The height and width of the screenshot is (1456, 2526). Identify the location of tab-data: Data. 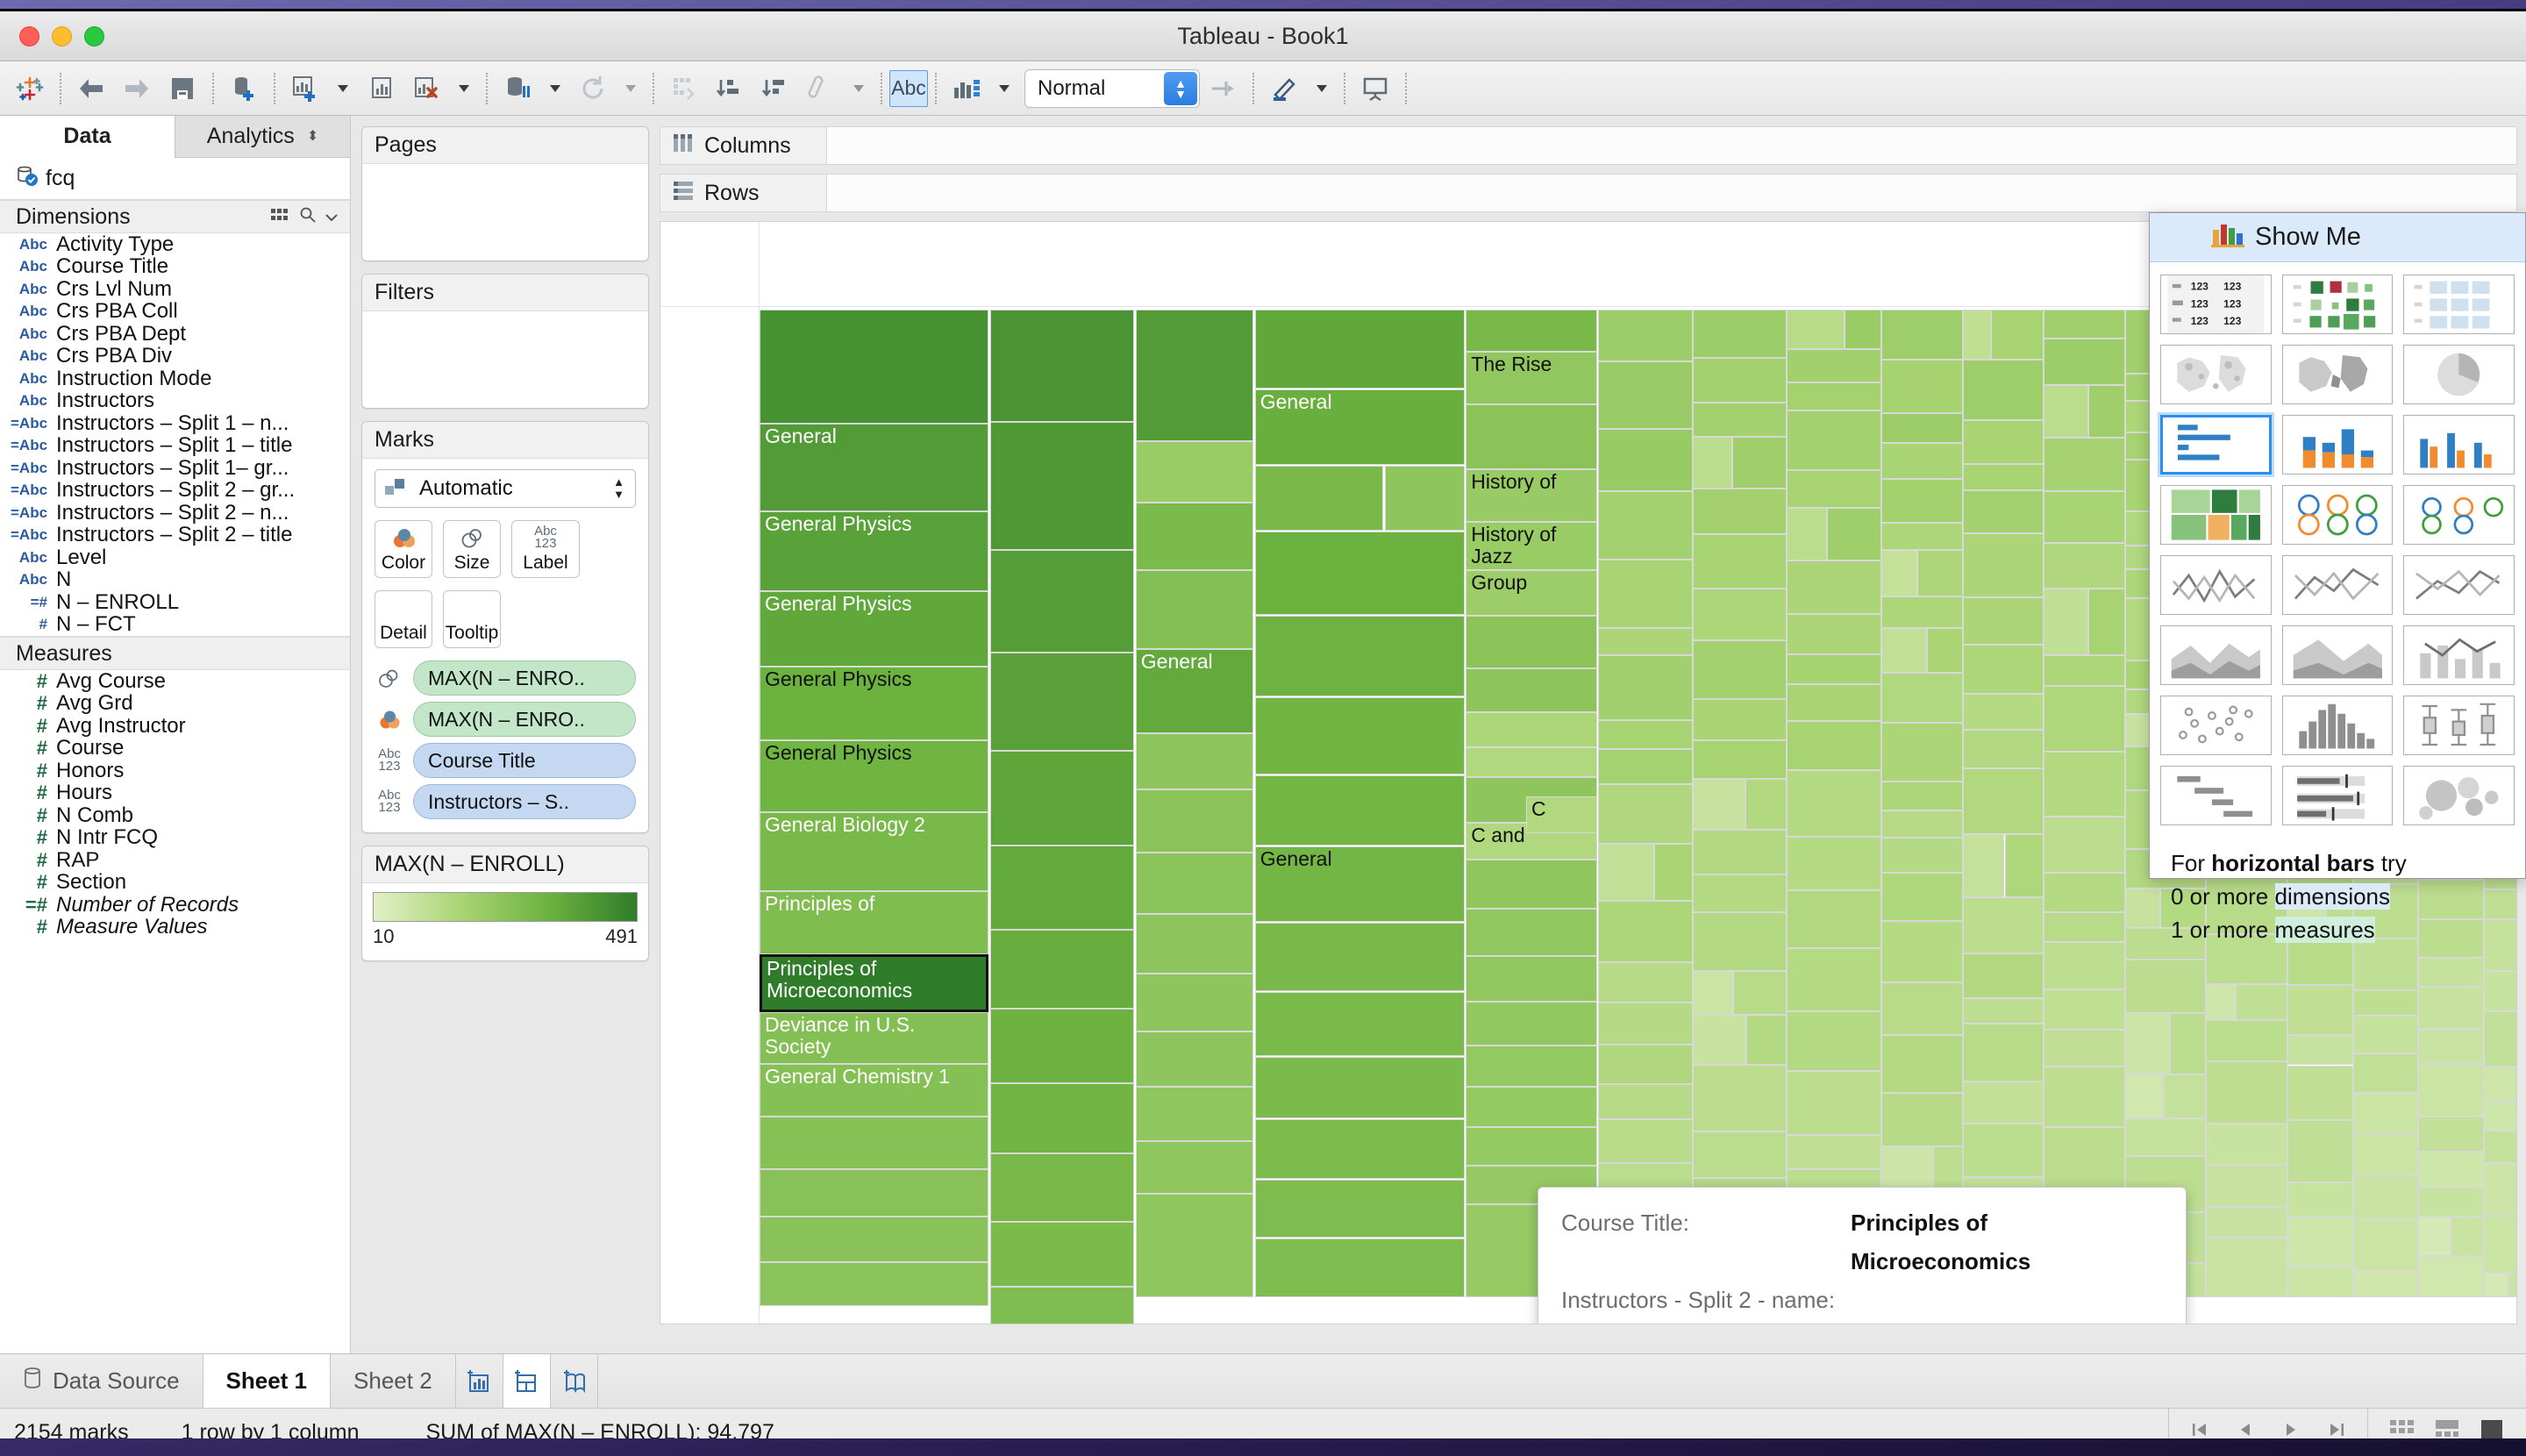
(88, 137).